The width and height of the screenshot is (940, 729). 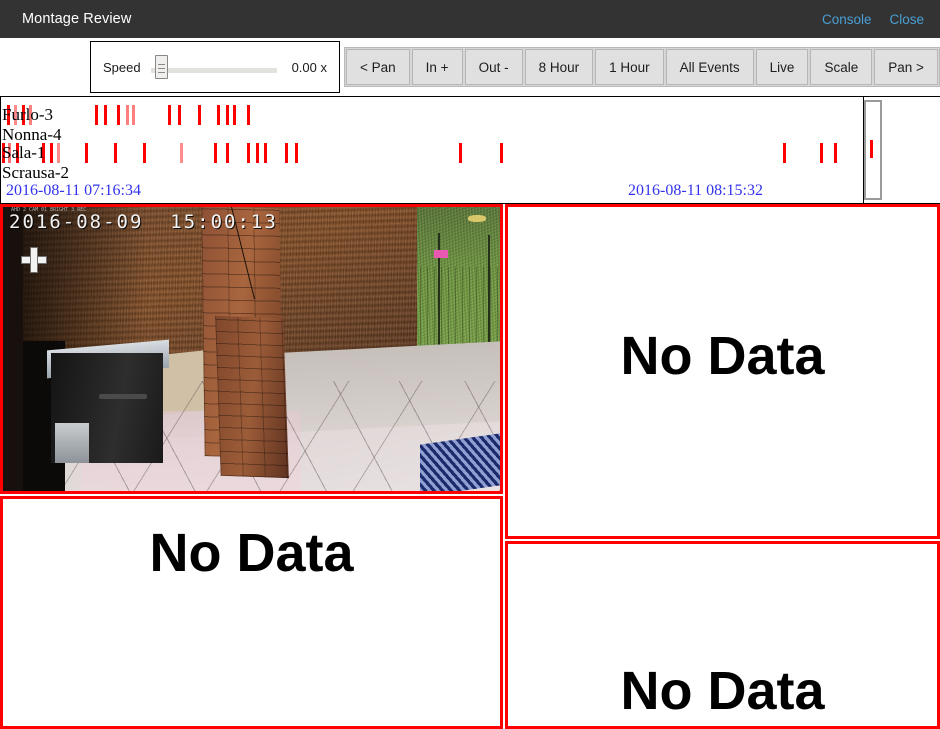 What do you see at coordinates (214, 70) in the screenshot?
I see `speed-slider-track` at bounding box center [214, 70].